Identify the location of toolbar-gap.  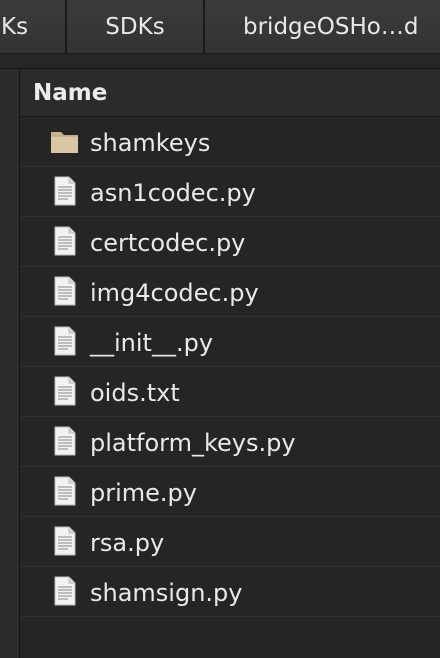
(220, 61).